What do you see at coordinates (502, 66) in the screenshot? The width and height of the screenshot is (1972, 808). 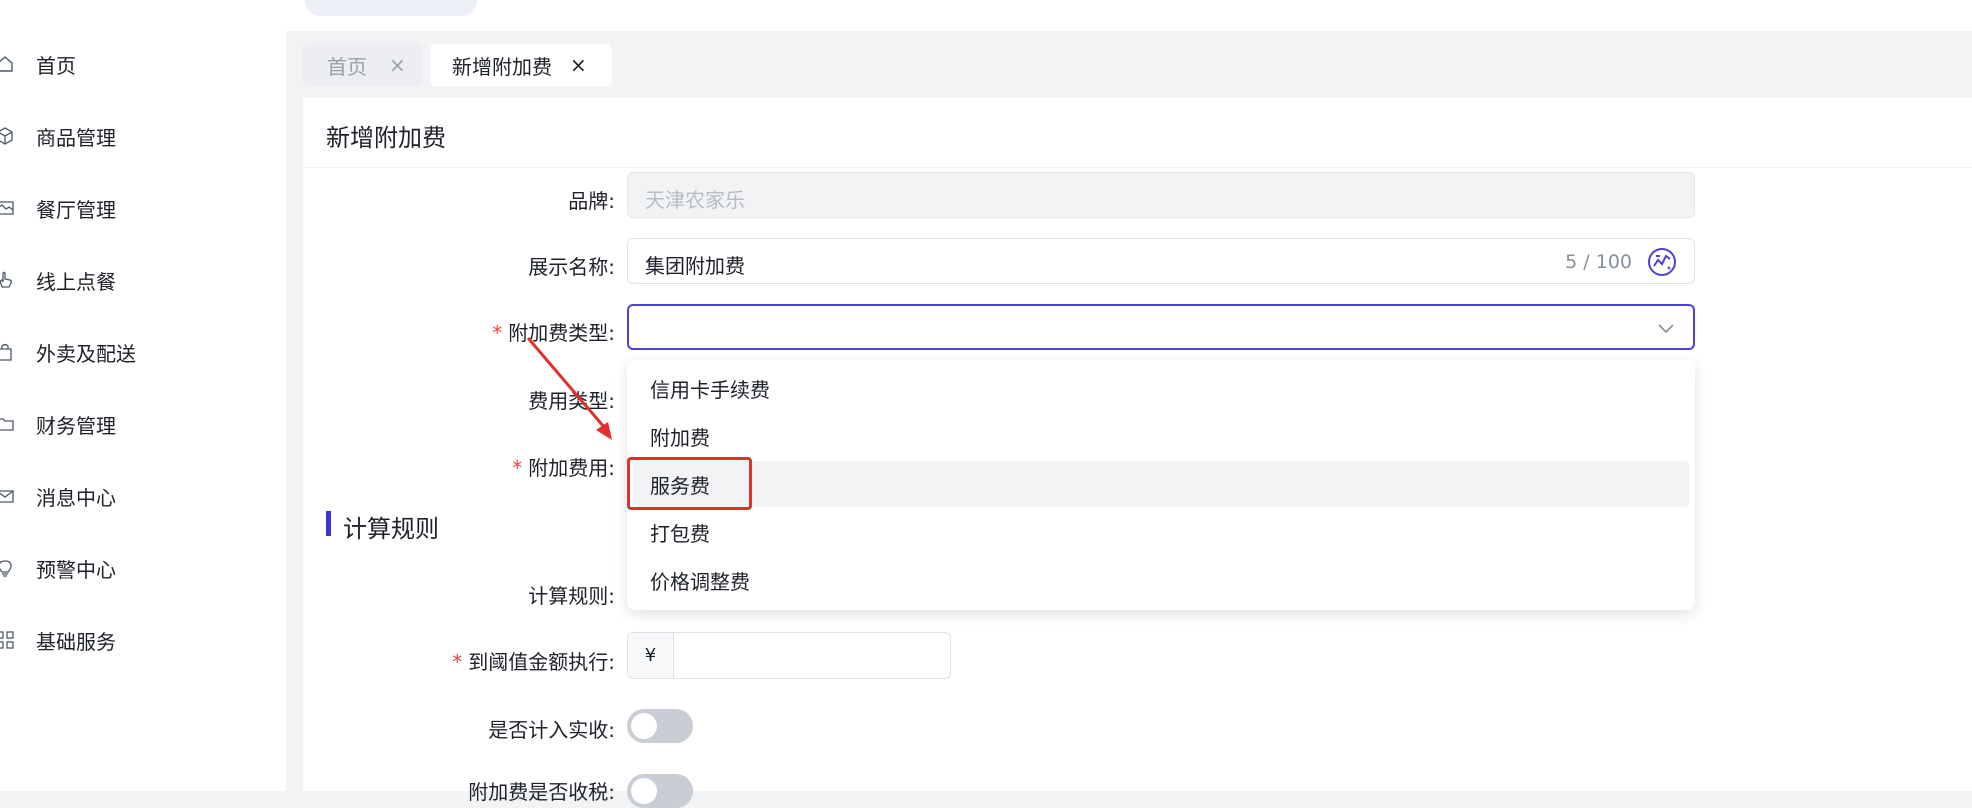 I see `tab-label: 新增附加费` at bounding box center [502, 66].